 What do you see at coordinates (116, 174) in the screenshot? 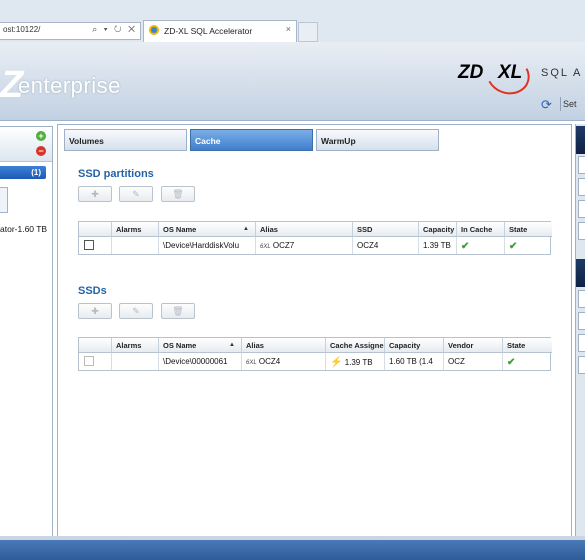
I see `ssd-partitions-title: SSD partitions` at bounding box center [116, 174].